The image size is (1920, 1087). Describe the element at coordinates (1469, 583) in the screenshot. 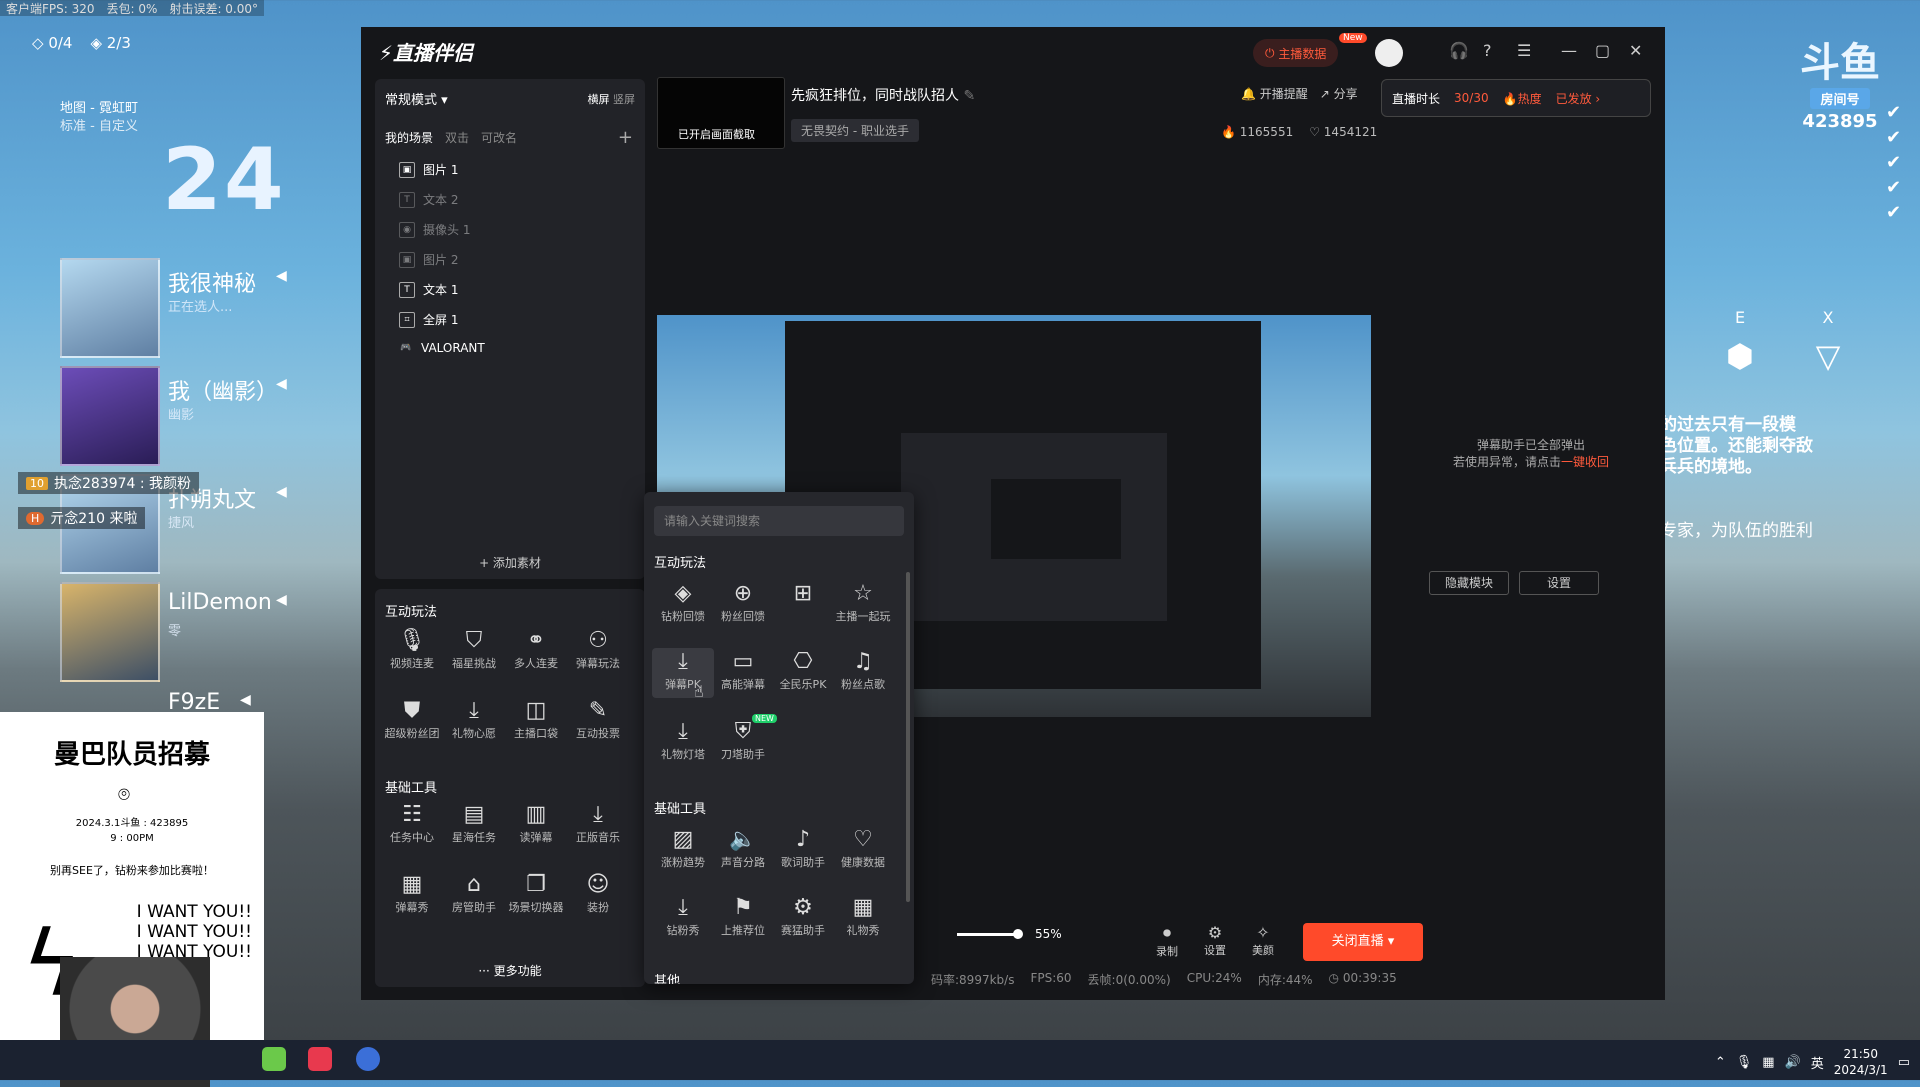

I see `hide-module-button: 隐藏模块` at that location.